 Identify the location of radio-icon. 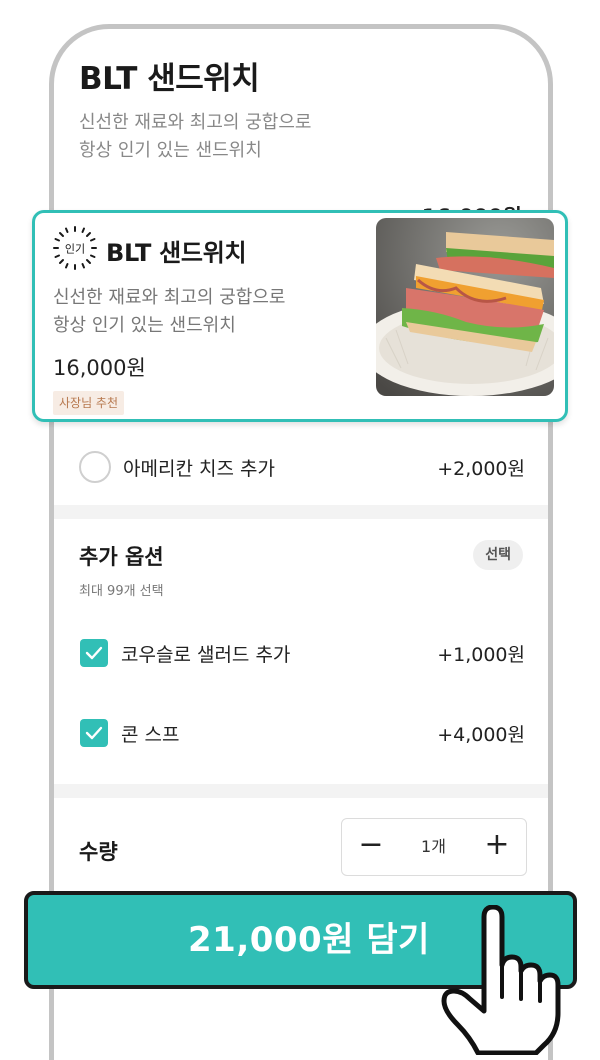
(95, 467).